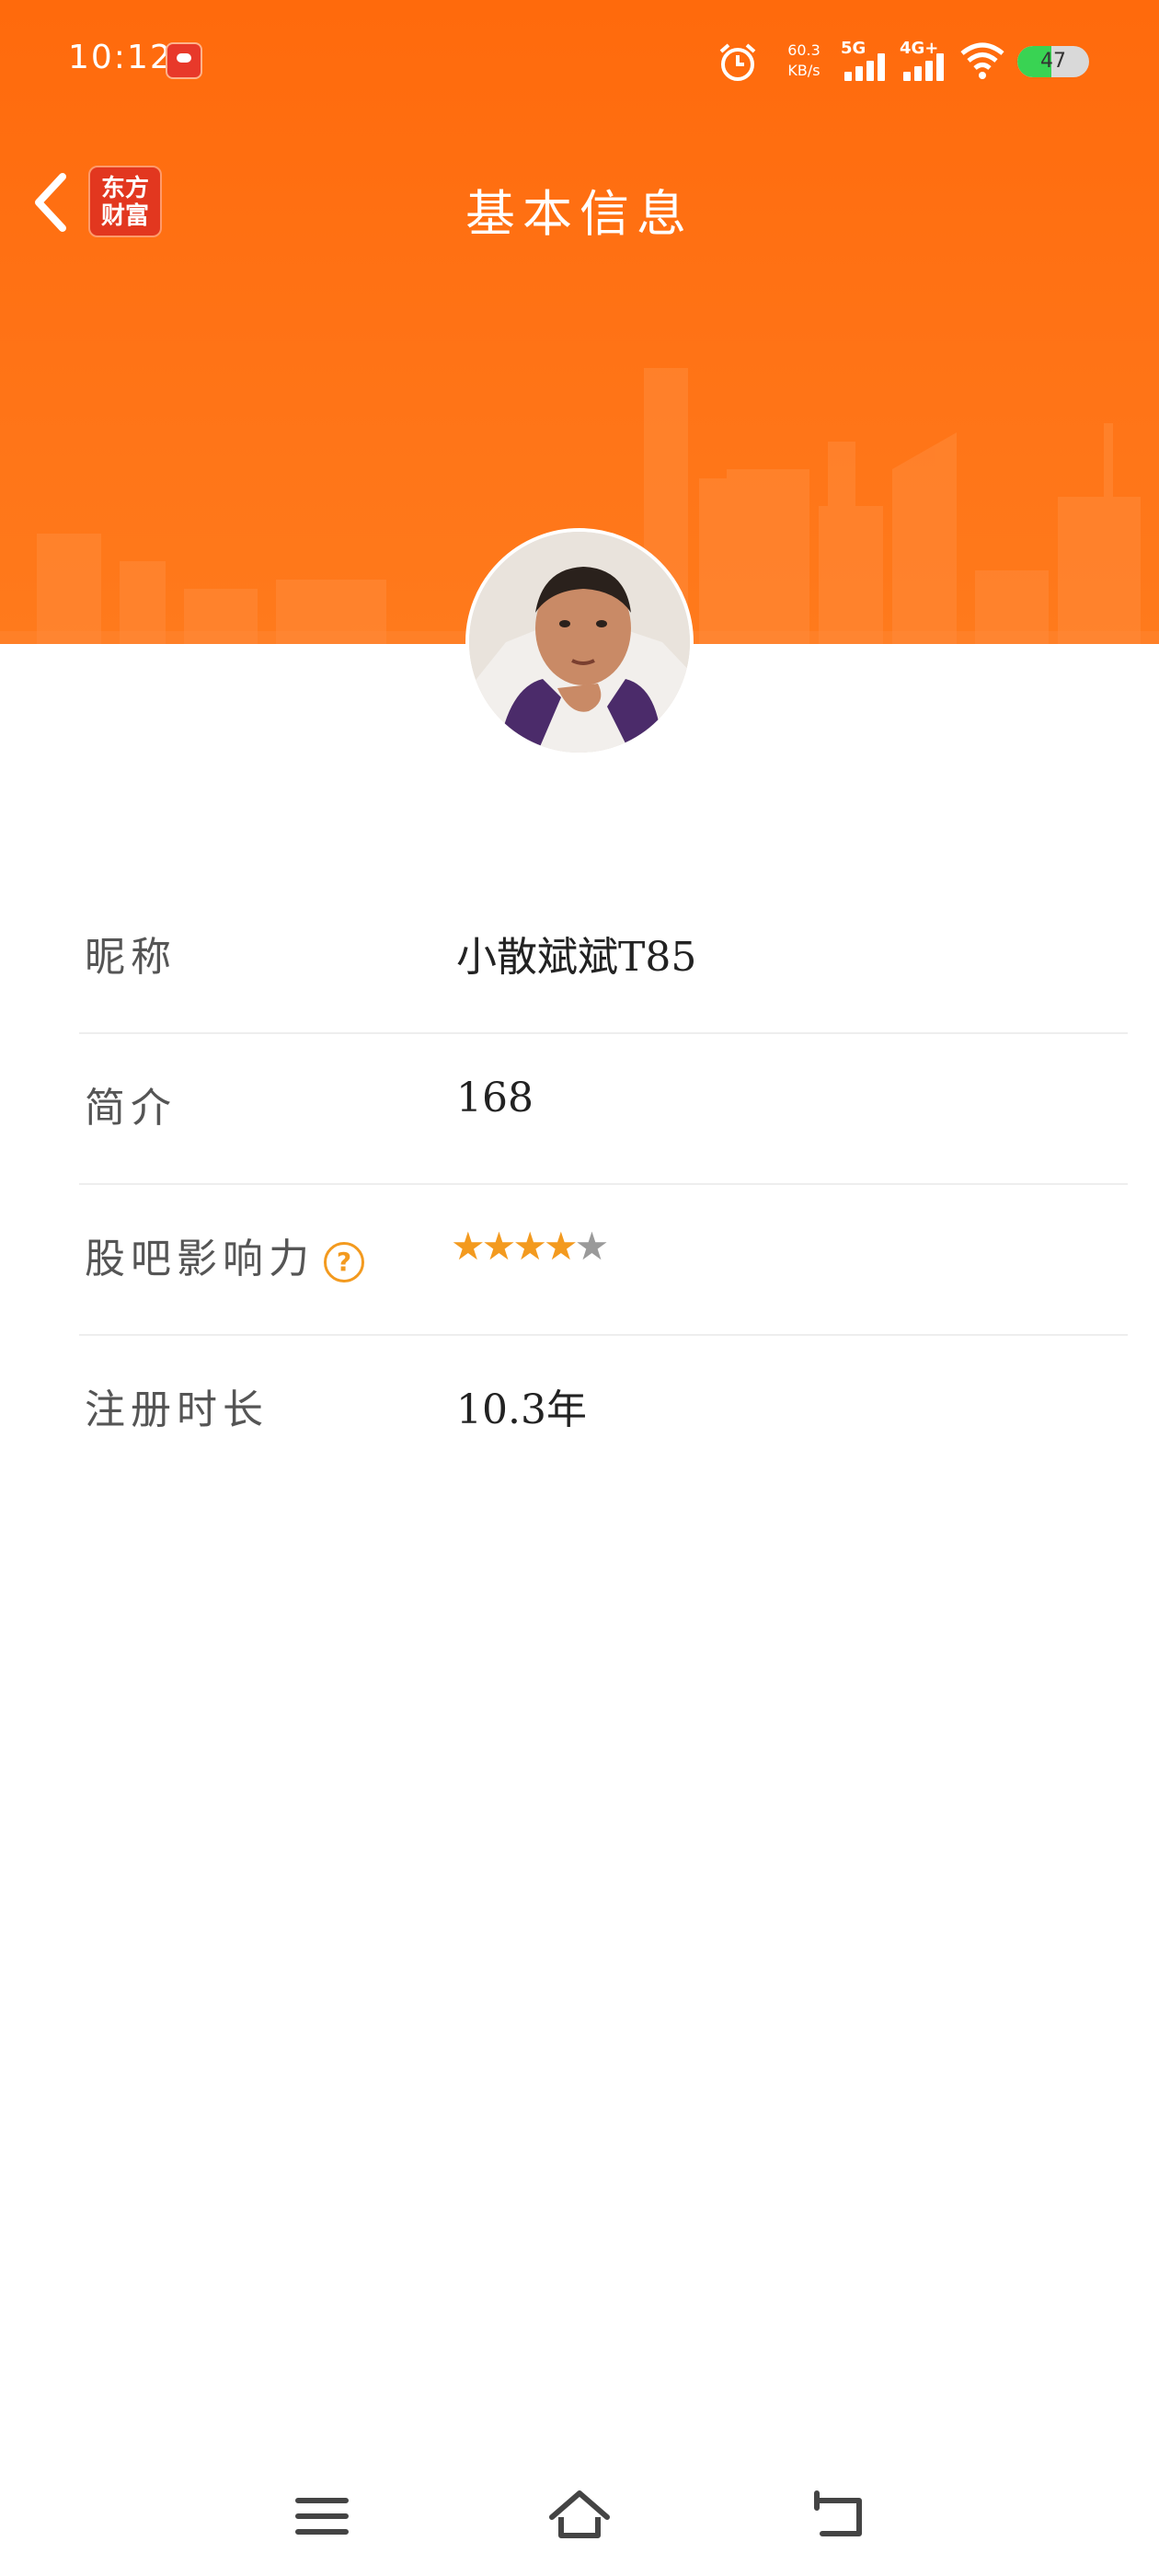  Describe the element at coordinates (131, 1108) in the screenshot. I see `bio-label: 简介` at that location.